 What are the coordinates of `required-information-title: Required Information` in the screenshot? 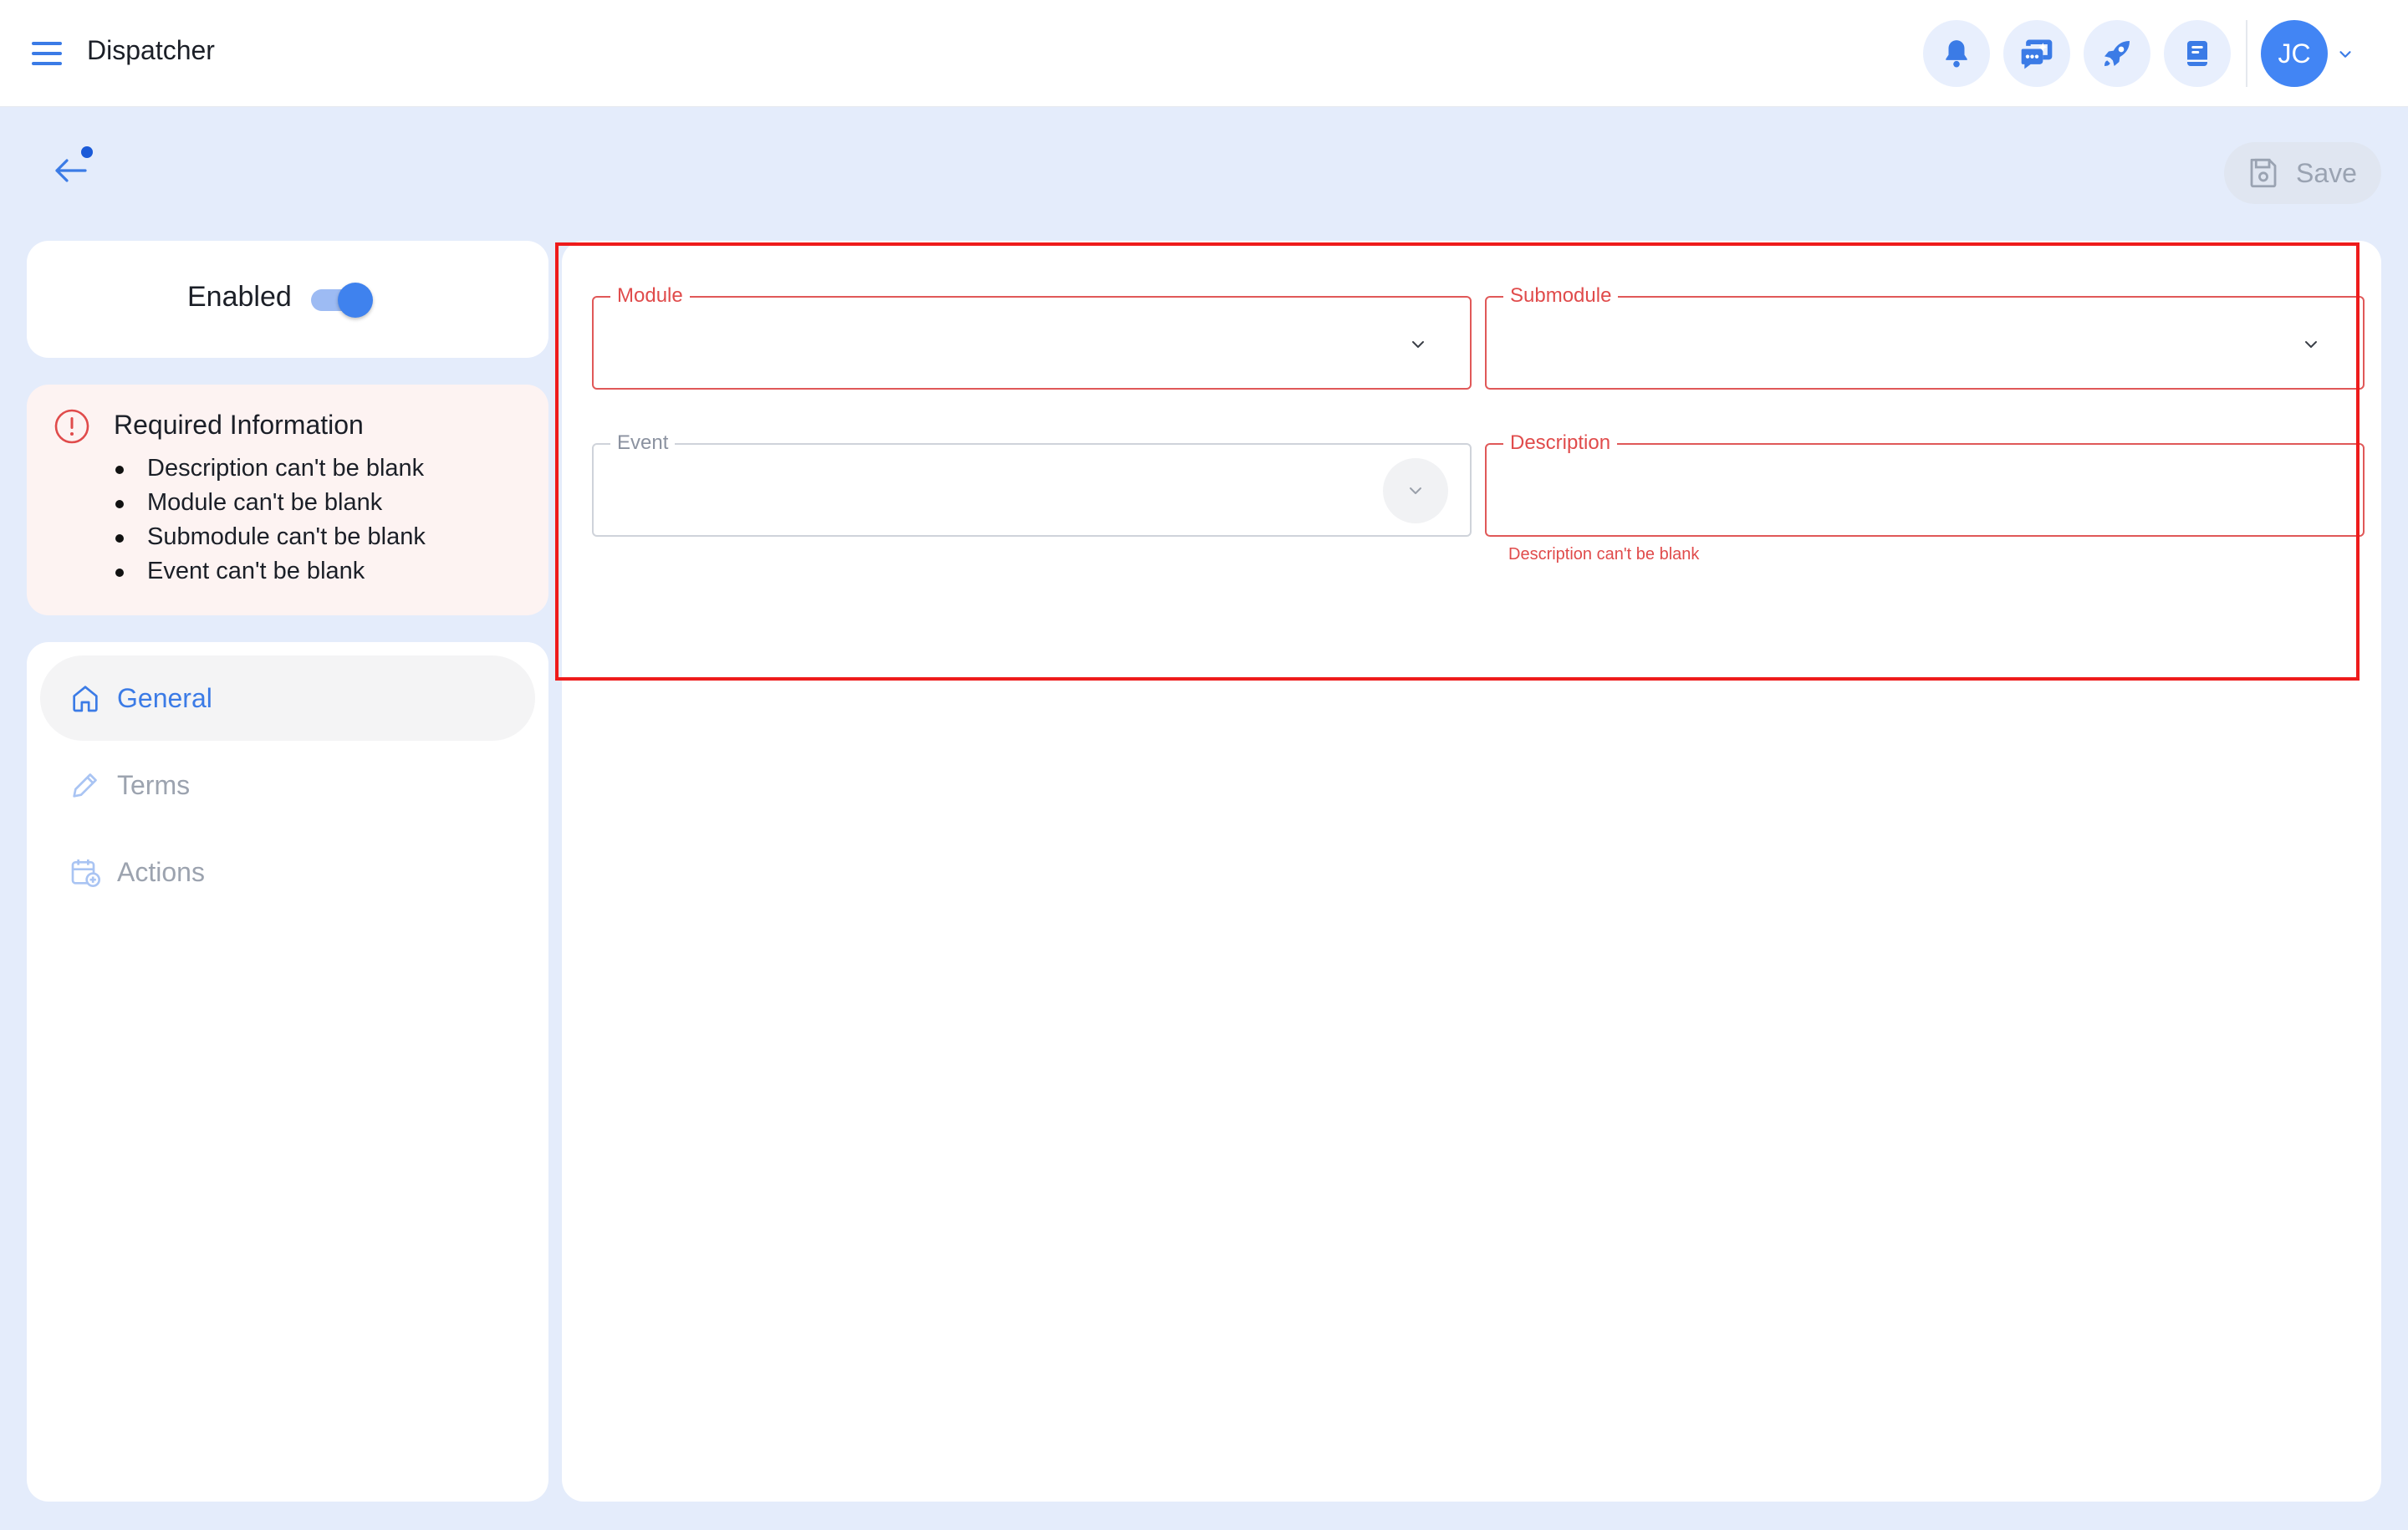 It's located at (239, 425).